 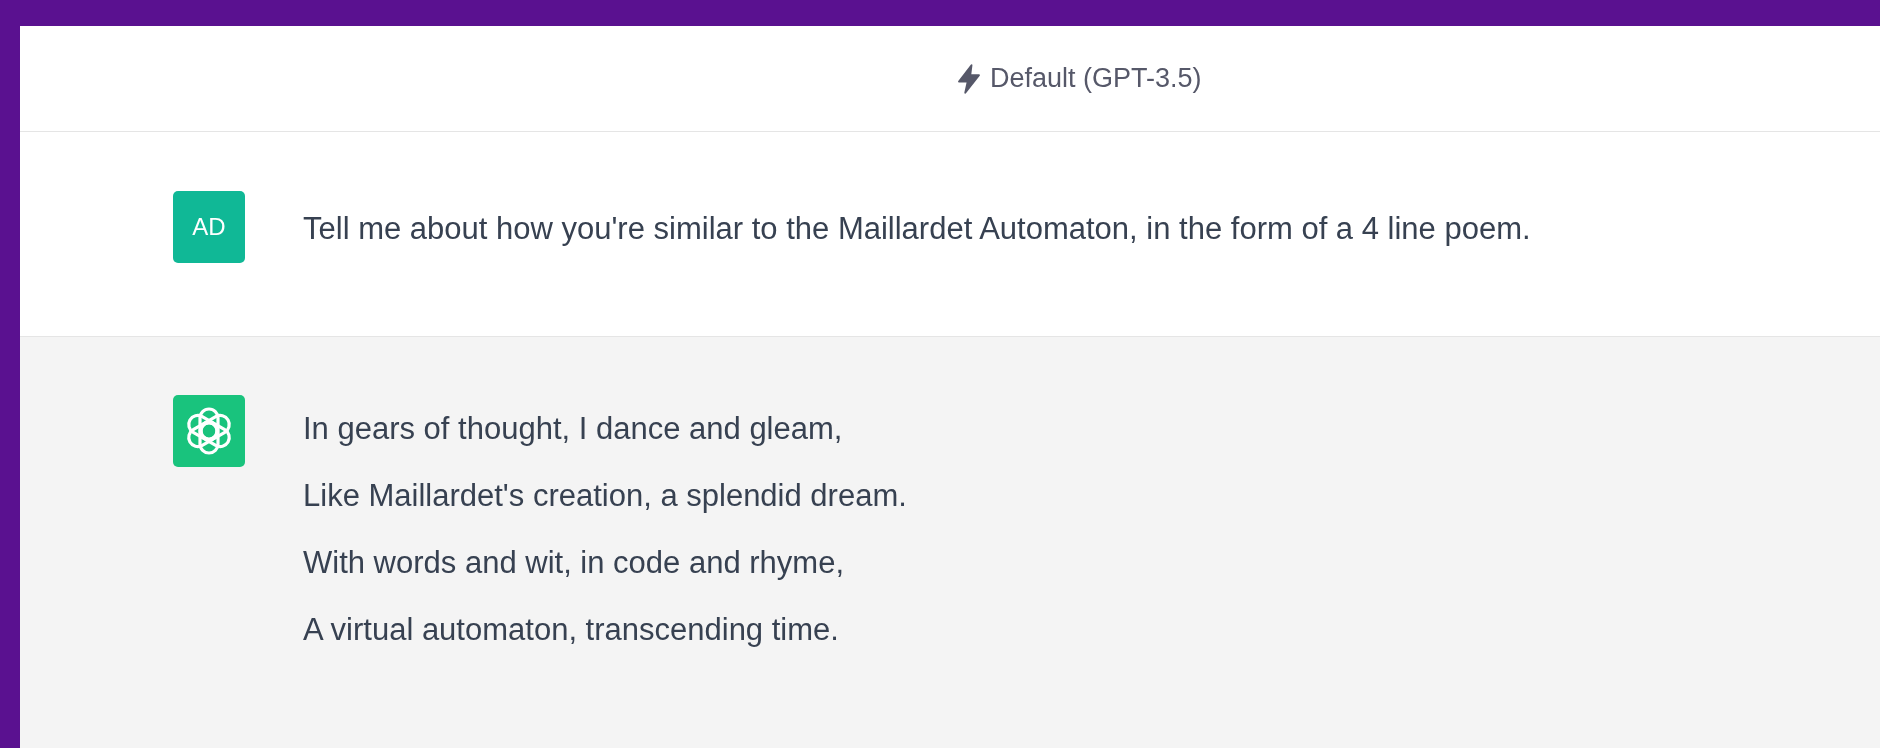 What do you see at coordinates (209, 227) in the screenshot?
I see `user-avatar: AD` at bounding box center [209, 227].